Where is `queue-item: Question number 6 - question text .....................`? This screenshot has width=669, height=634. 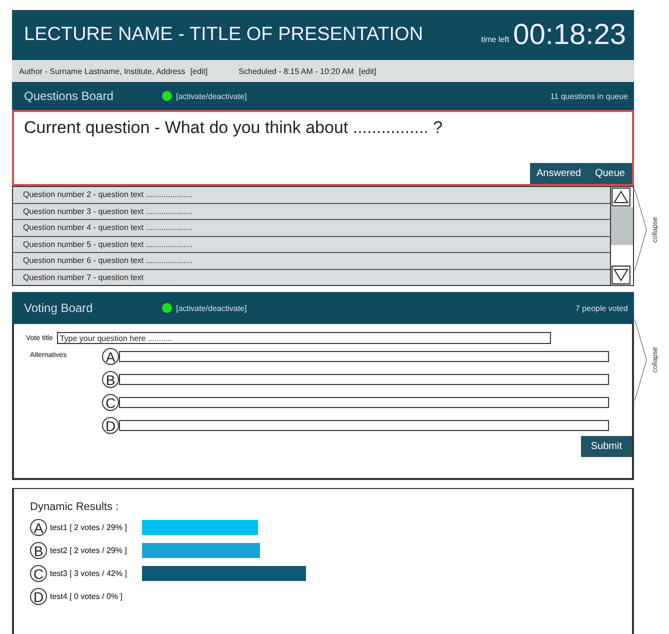
queue-item: Question number 6 - question text ..................... is located at coordinates (311, 261).